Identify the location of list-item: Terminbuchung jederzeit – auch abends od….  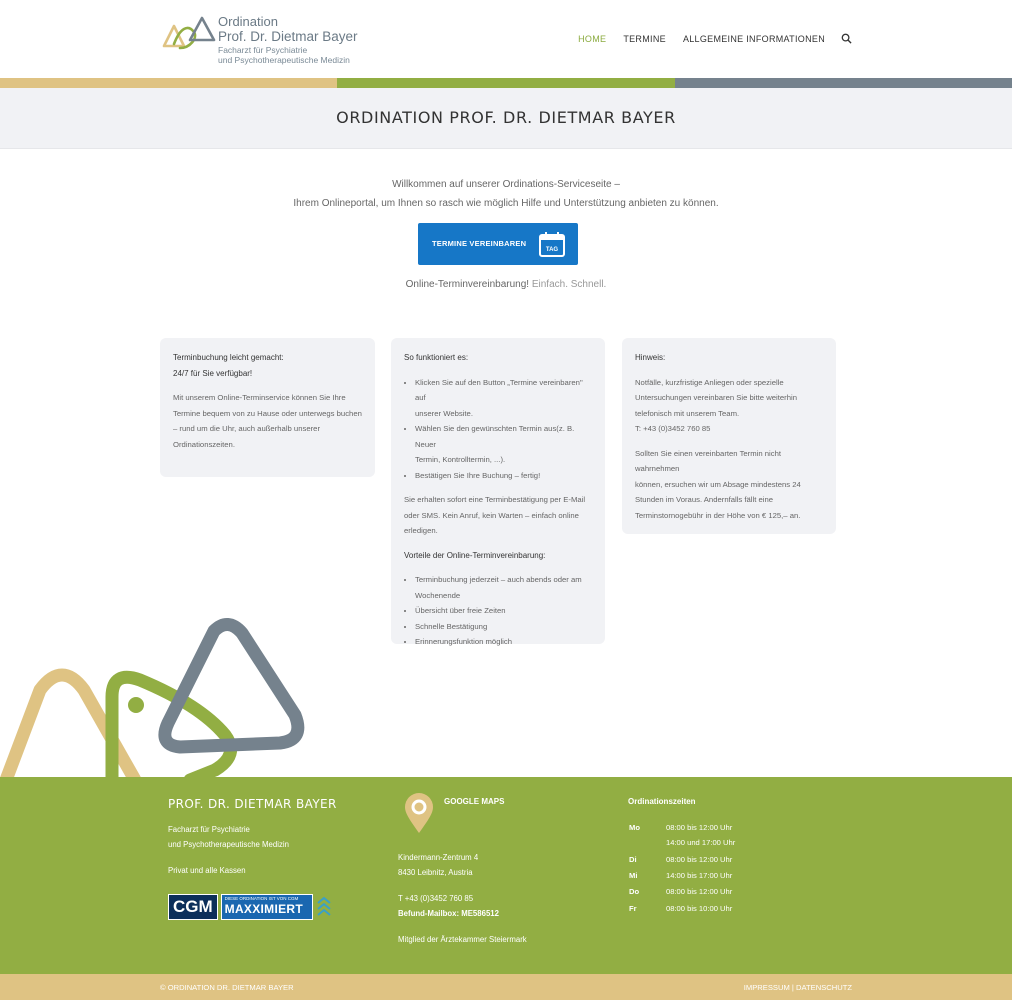
(503, 587).